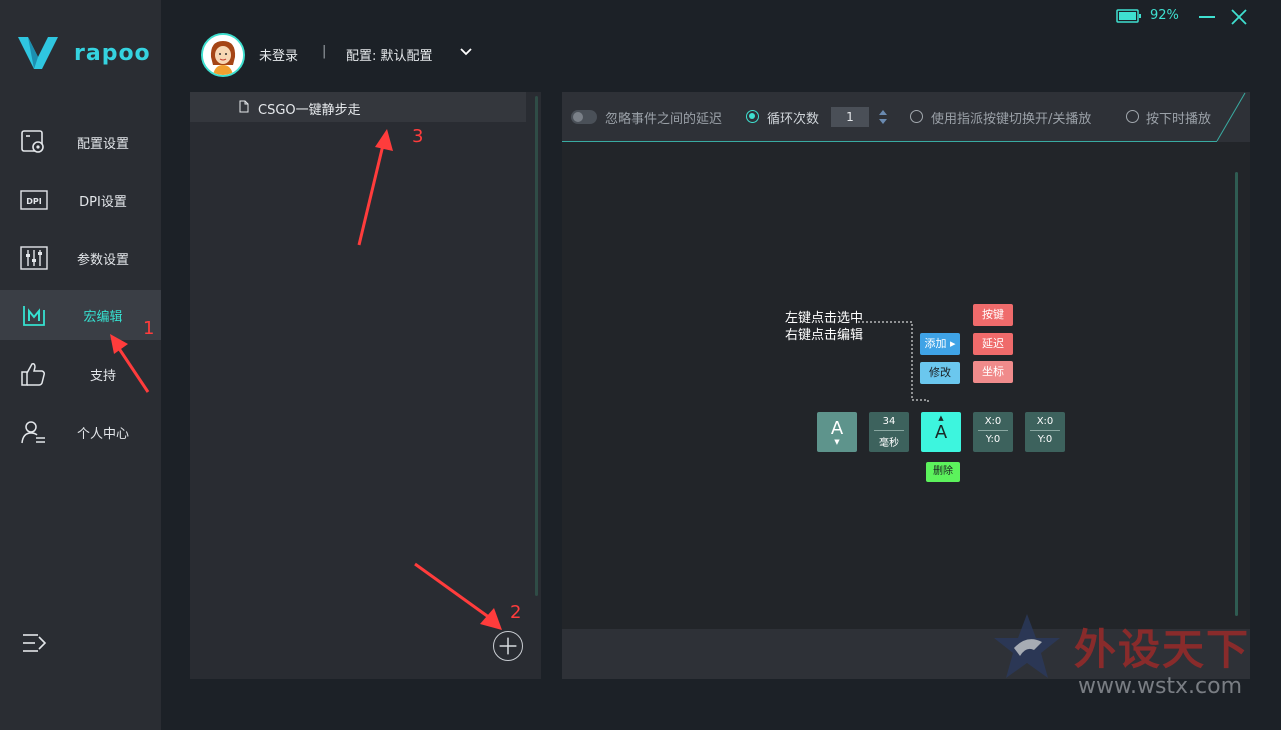 The image size is (1281, 730). I want to click on play-while-pressed-label: 按下时播放, so click(1179, 119).